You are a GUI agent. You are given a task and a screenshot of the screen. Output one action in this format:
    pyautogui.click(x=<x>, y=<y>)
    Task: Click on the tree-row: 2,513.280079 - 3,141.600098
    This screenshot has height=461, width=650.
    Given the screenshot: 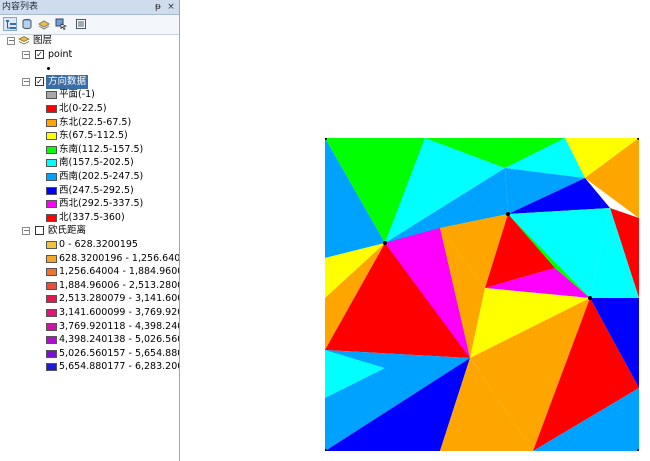 What is the action you would take?
    pyautogui.click(x=89, y=299)
    